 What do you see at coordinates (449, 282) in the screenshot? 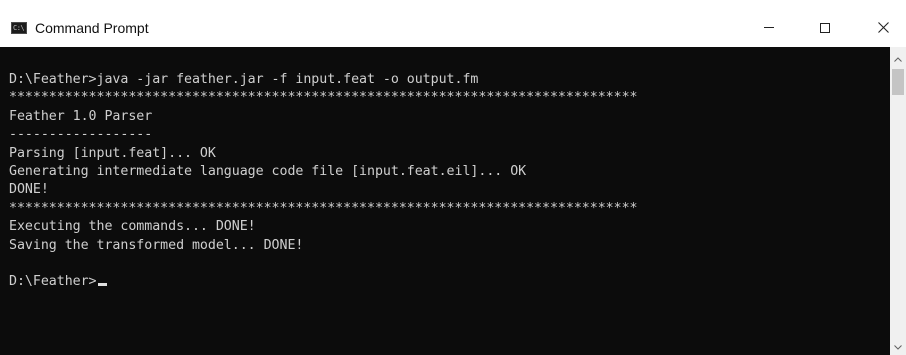
I see `command-prompt-line: D:\Feather>` at bounding box center [449, 282].